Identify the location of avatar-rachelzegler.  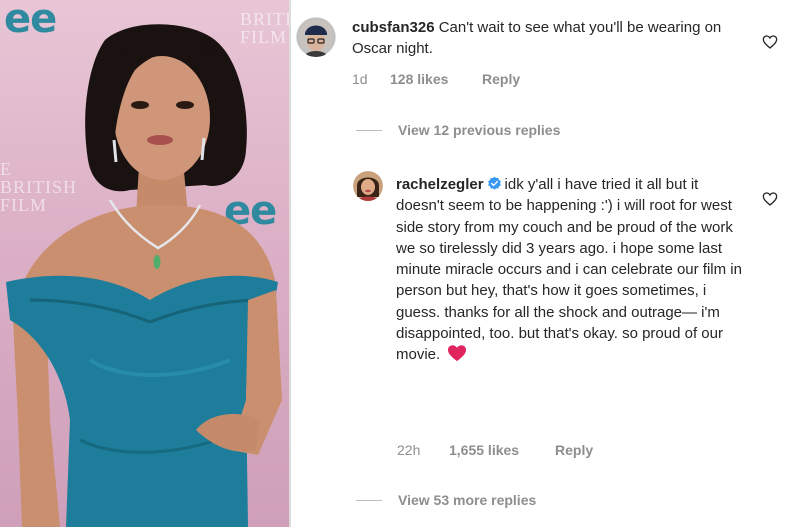
(368, 186).